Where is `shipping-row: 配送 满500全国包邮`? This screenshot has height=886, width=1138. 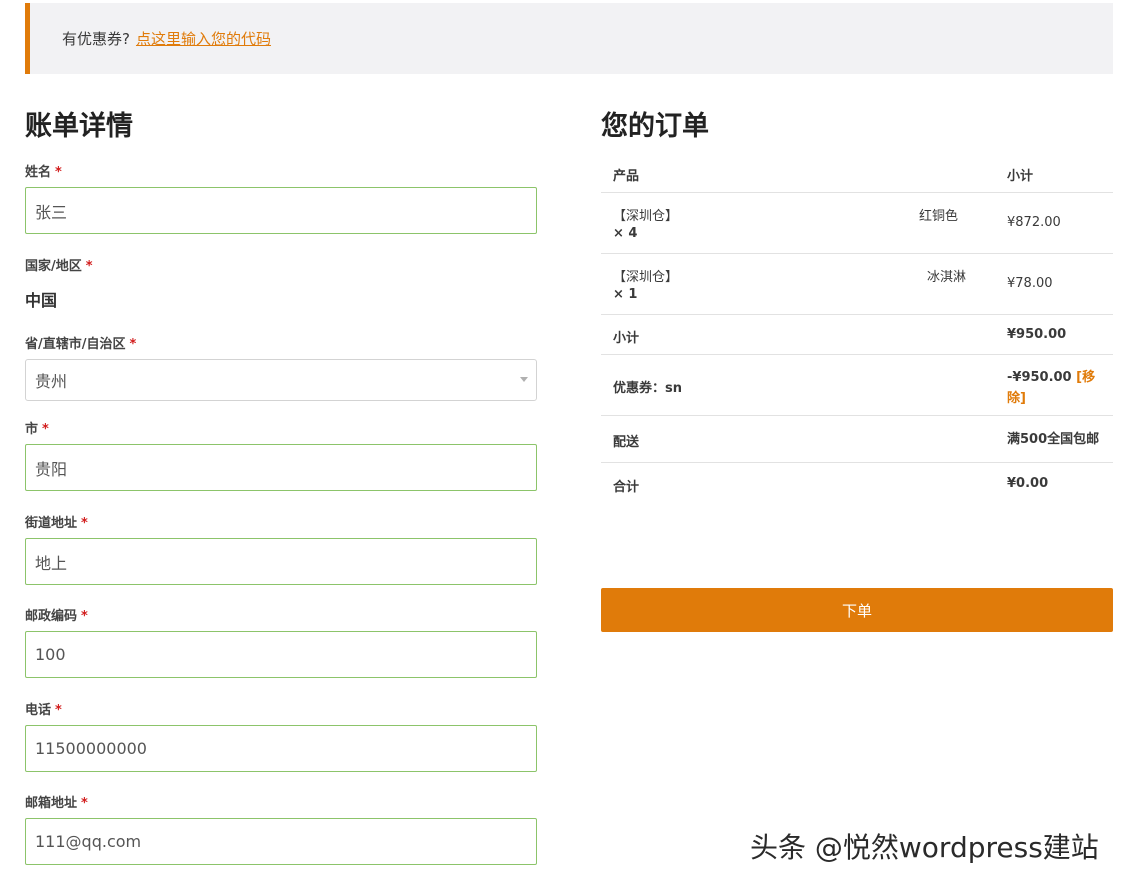 shipping-row: 配送 满500全国包邮 is located at coordinates (857, 439).